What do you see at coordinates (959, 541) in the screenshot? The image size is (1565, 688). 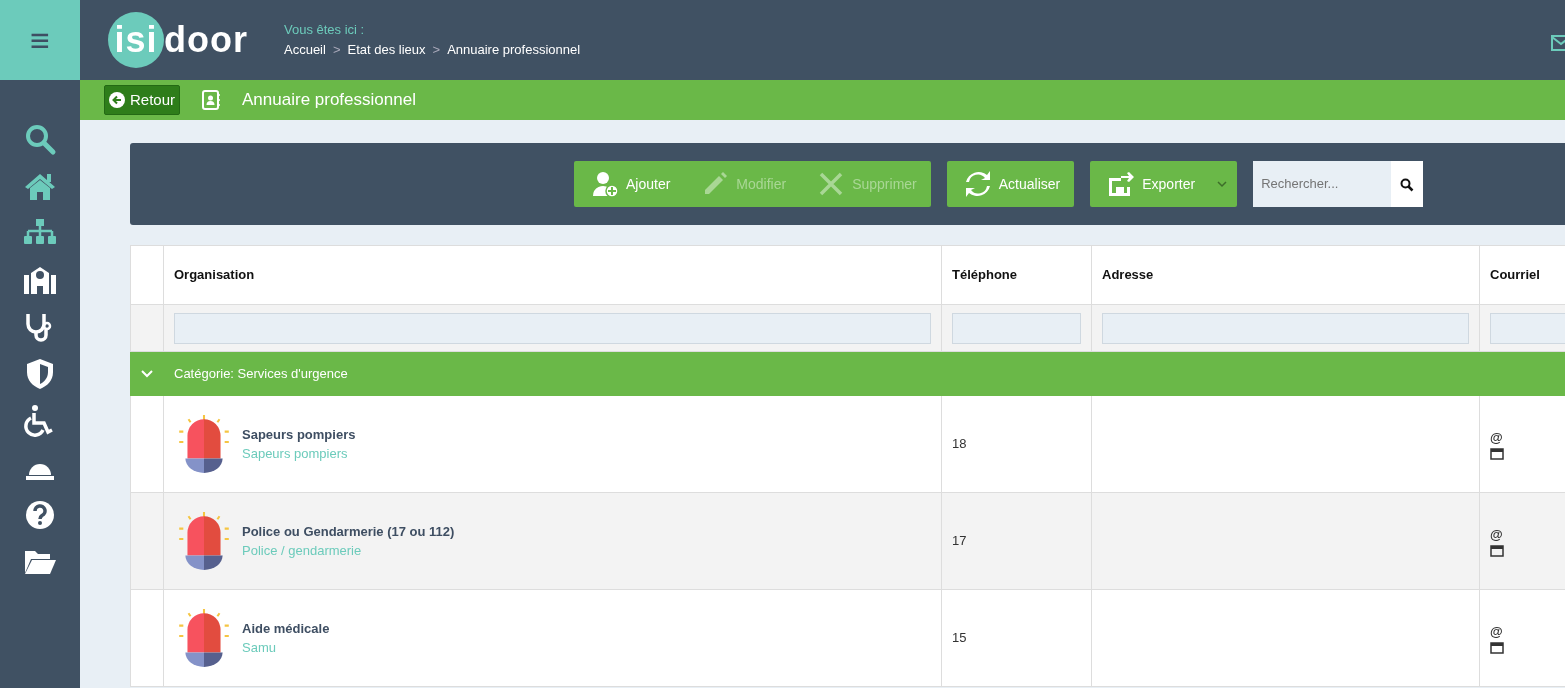 I see `phone-number: 17` at bounding box center [959, 541].